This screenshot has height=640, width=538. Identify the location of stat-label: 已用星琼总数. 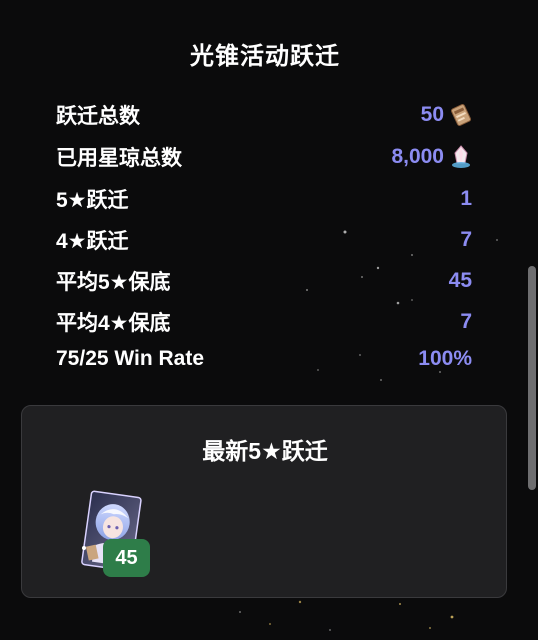
(119, 158).